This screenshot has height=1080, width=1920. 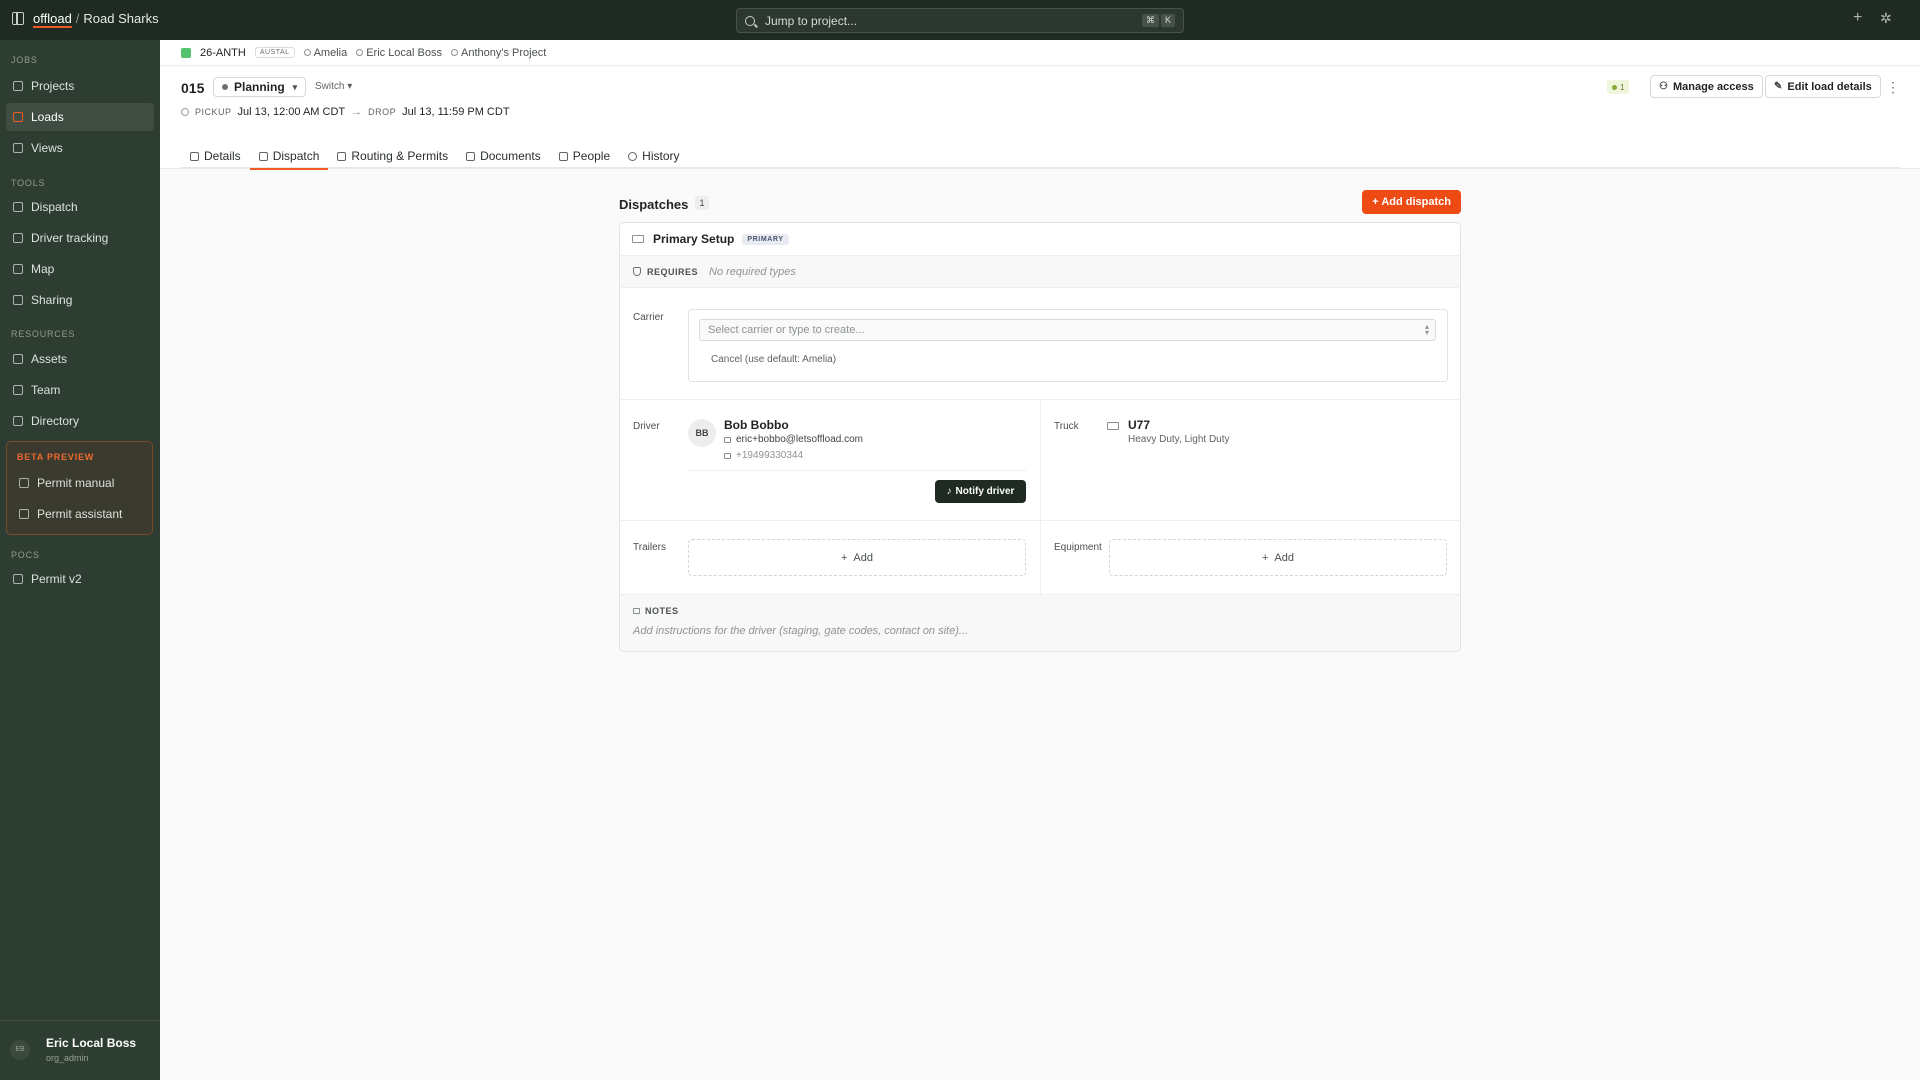 What do you see at coordinates (1278, 557) in the screenshot?
I see `add-equipment-button: + Add` at bounding box center [1278, 557].